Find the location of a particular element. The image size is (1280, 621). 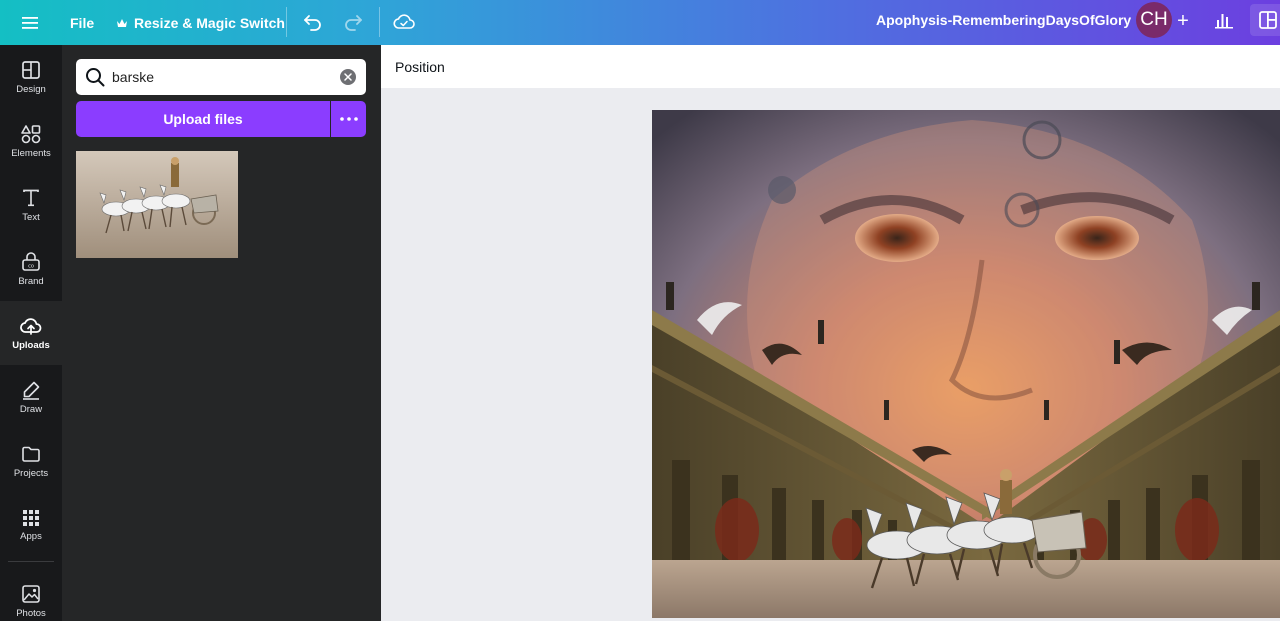

sidebar-item-elements: Elements is located at coordinates (31, 141).